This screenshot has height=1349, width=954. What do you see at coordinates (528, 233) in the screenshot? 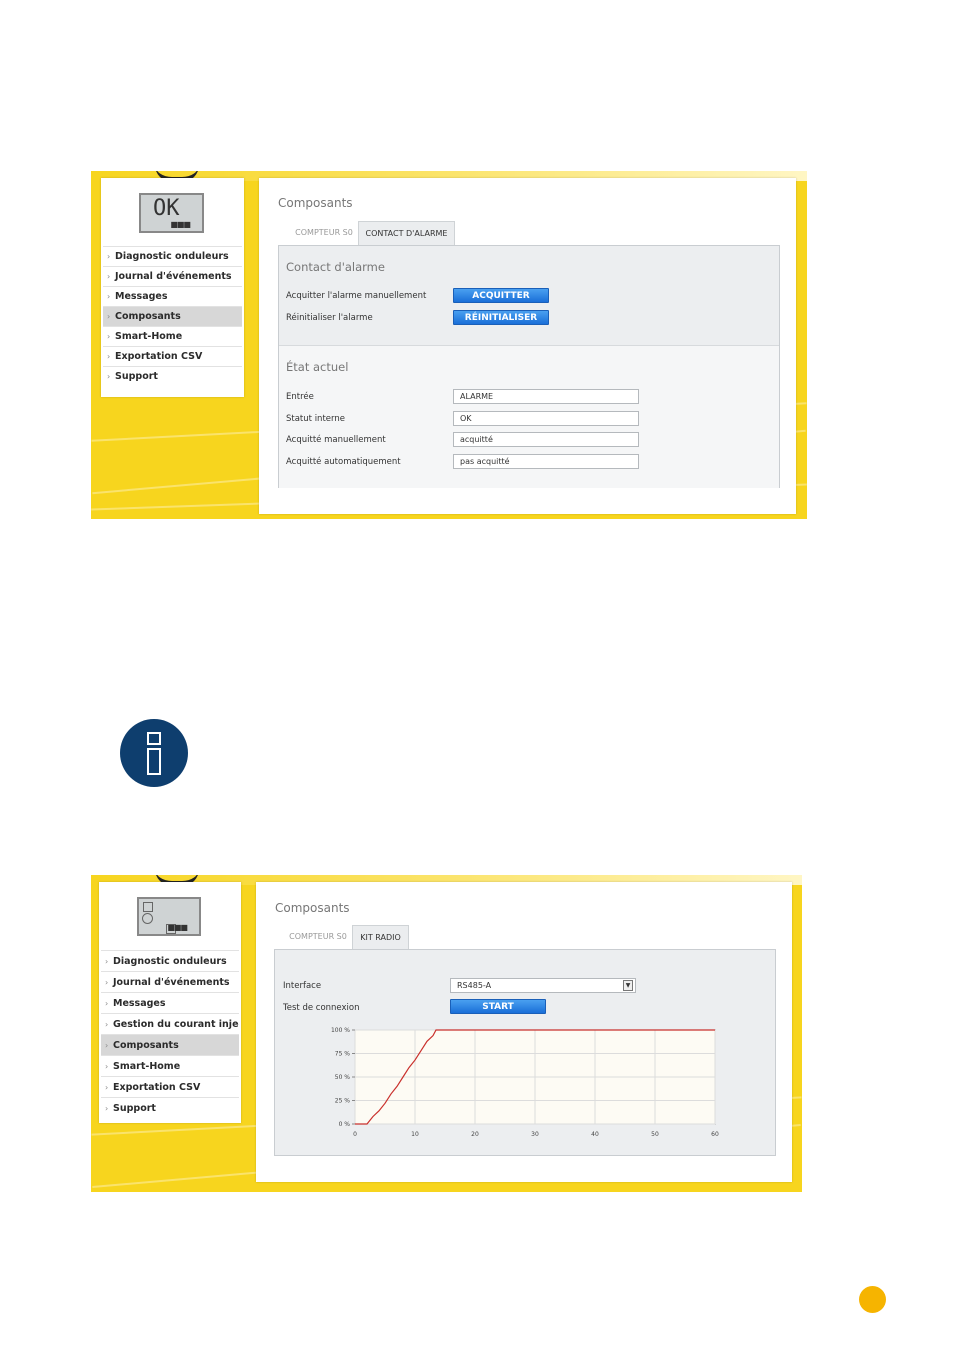
I see `tab-bar: COMPTEUR S0 CONTACT D'ALARME` at bounding box center [528, 233].